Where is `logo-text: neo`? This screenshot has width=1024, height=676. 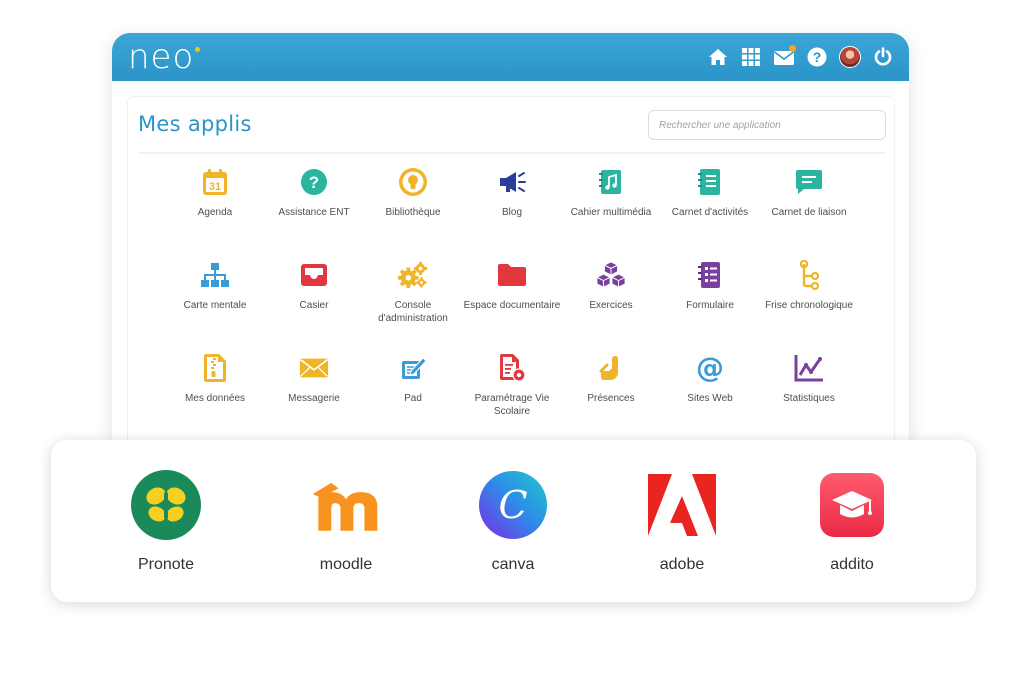 logo-text: neo is located at coordinates (161, 57).